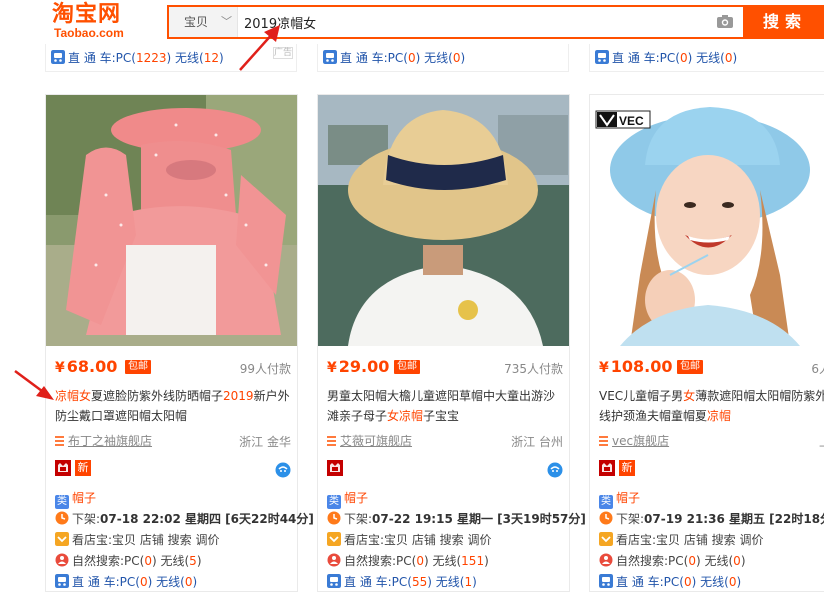 This screenshot has width=824, height=601. Describe the element at coordinates (265, 369) in the screenshot. I see `sold-count: 99人付款` at that location.